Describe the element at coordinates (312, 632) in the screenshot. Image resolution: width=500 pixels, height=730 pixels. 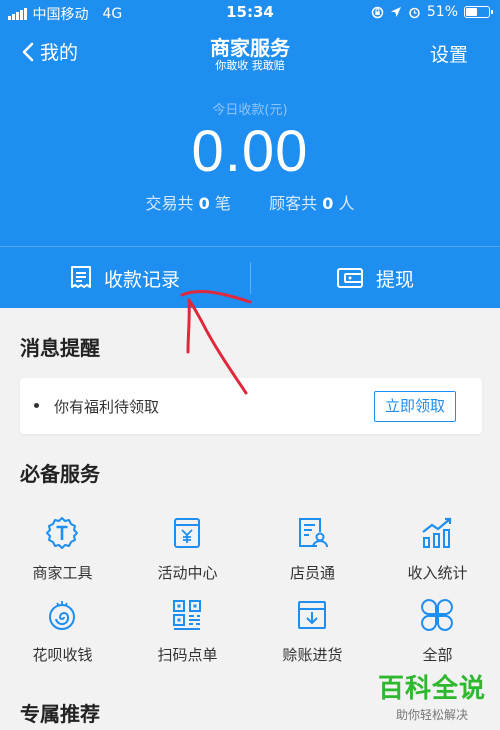
I see `service-credit-purchase: 赊账进货` at that location.